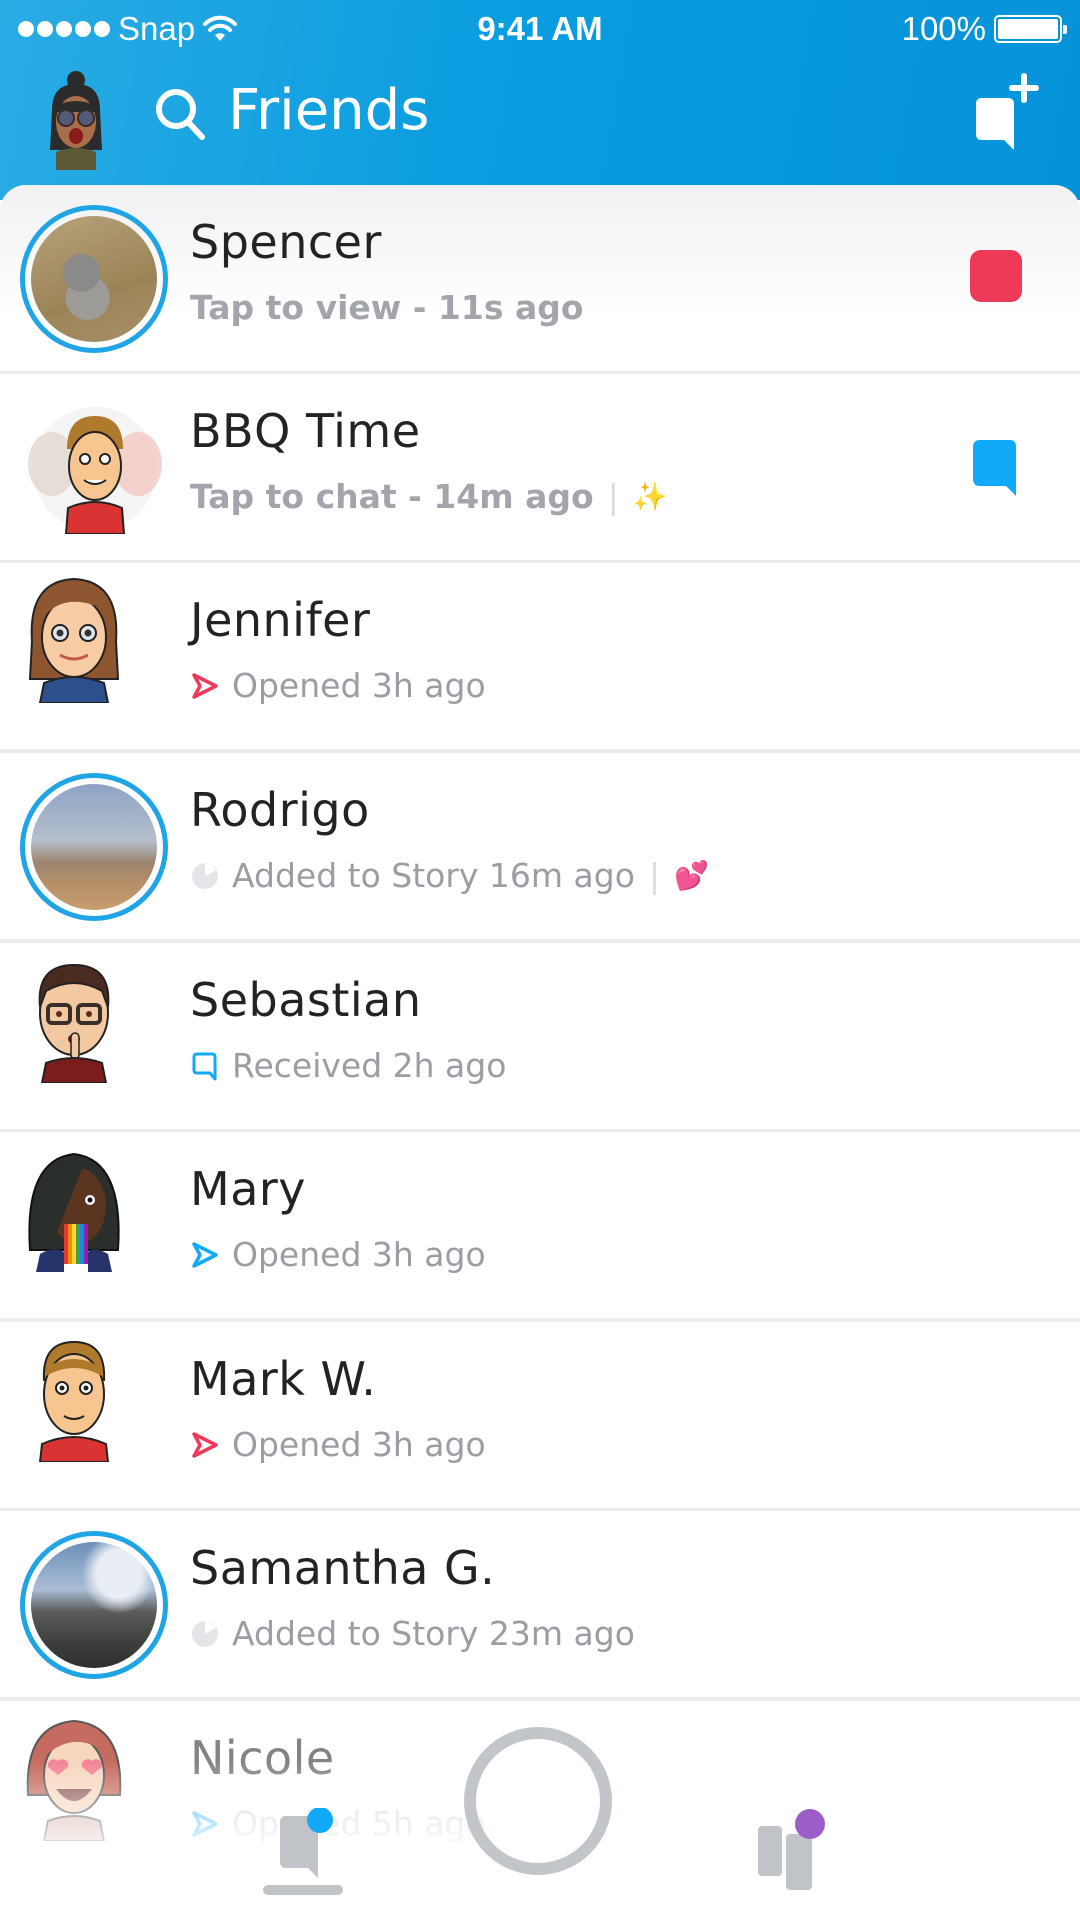  What do you see at coordinates (283, 1379) in the screenshot?
I see `friend-name: Mark W.` at bounding box center [283, 1379].